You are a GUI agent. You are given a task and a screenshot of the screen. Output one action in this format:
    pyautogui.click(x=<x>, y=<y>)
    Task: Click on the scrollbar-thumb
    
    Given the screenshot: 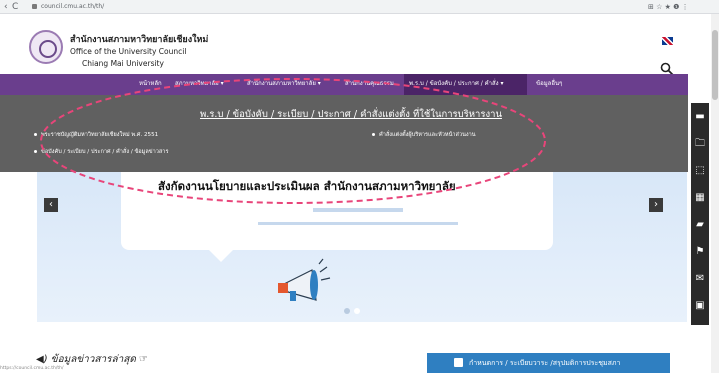 What is the action you would take?
    pyautogui.click(x=715, y=65)
    